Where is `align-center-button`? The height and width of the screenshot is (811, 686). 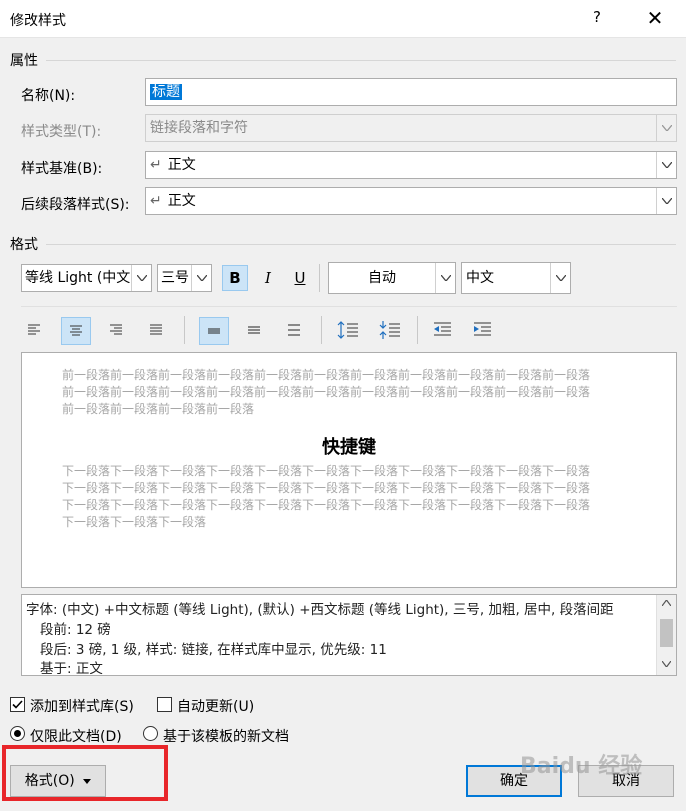
align-center-button is located at coordinates (76, 331).